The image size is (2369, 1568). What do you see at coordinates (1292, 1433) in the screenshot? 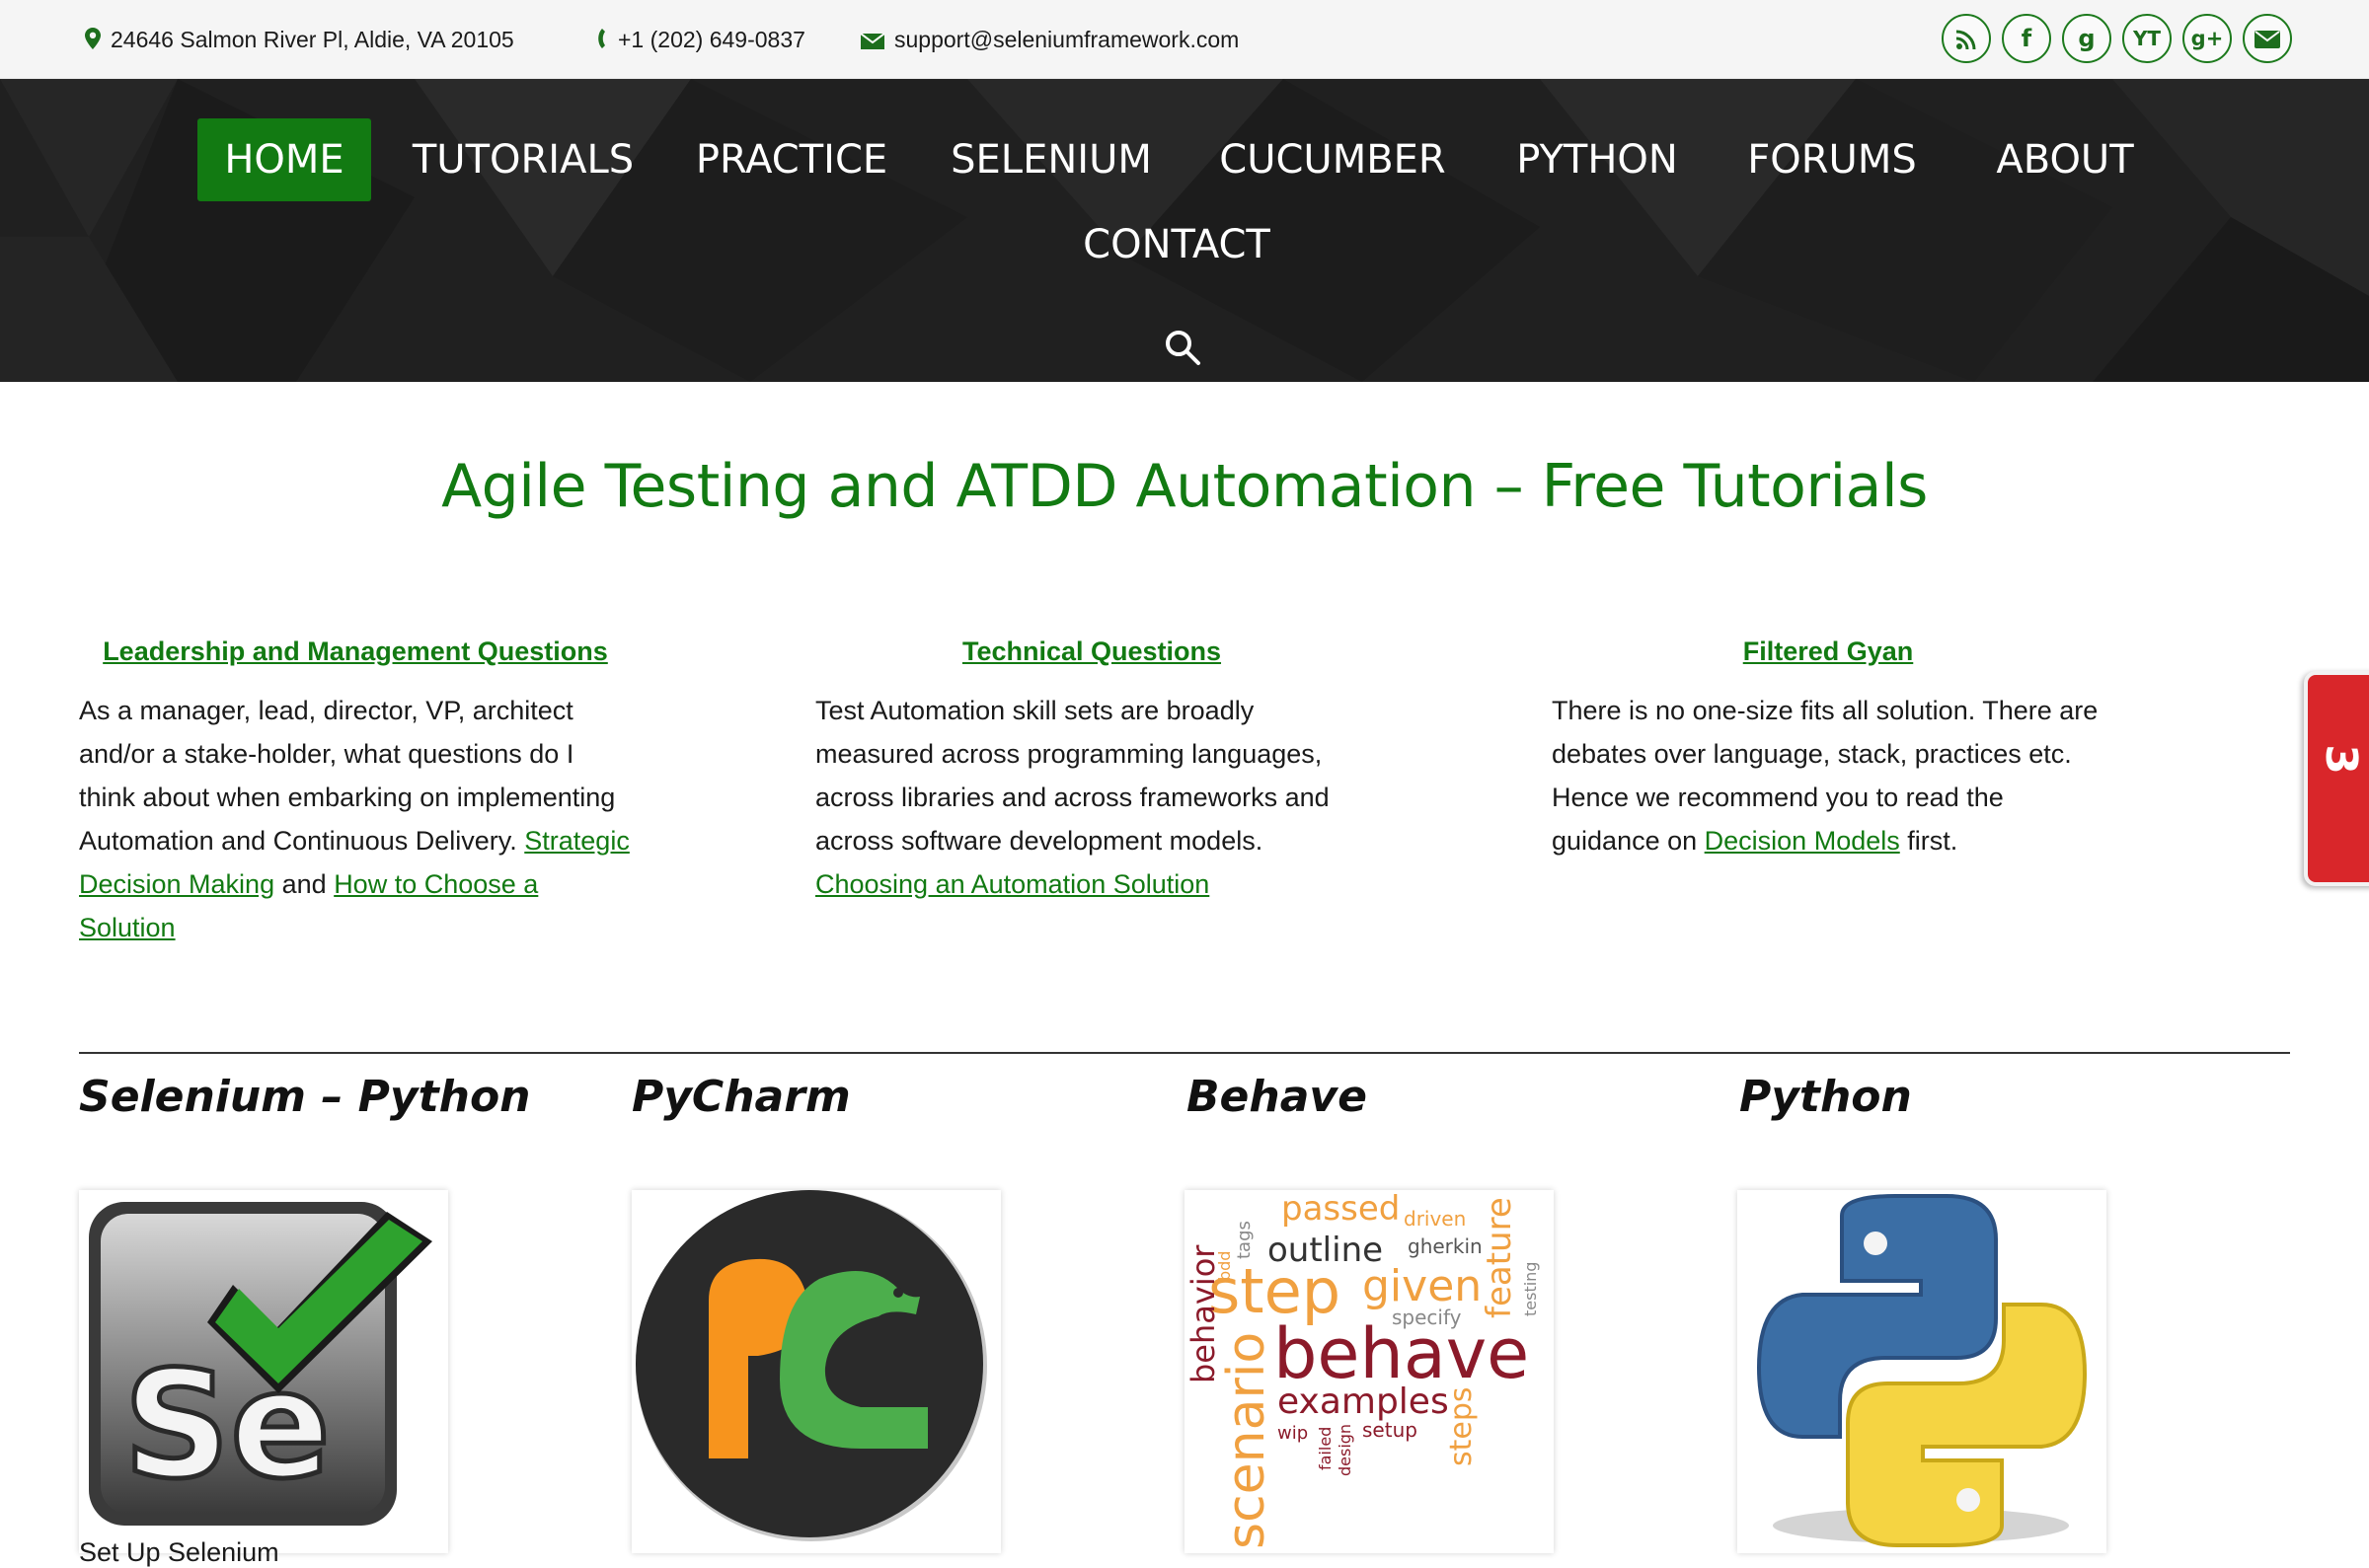
I see `wordcloud-word: wip` at bounding box center [1292, 1433].